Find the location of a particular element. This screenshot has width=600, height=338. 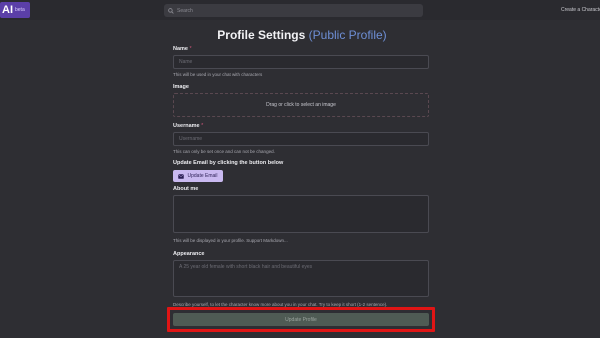

image-label: Image is located at coordinates (181, 87).